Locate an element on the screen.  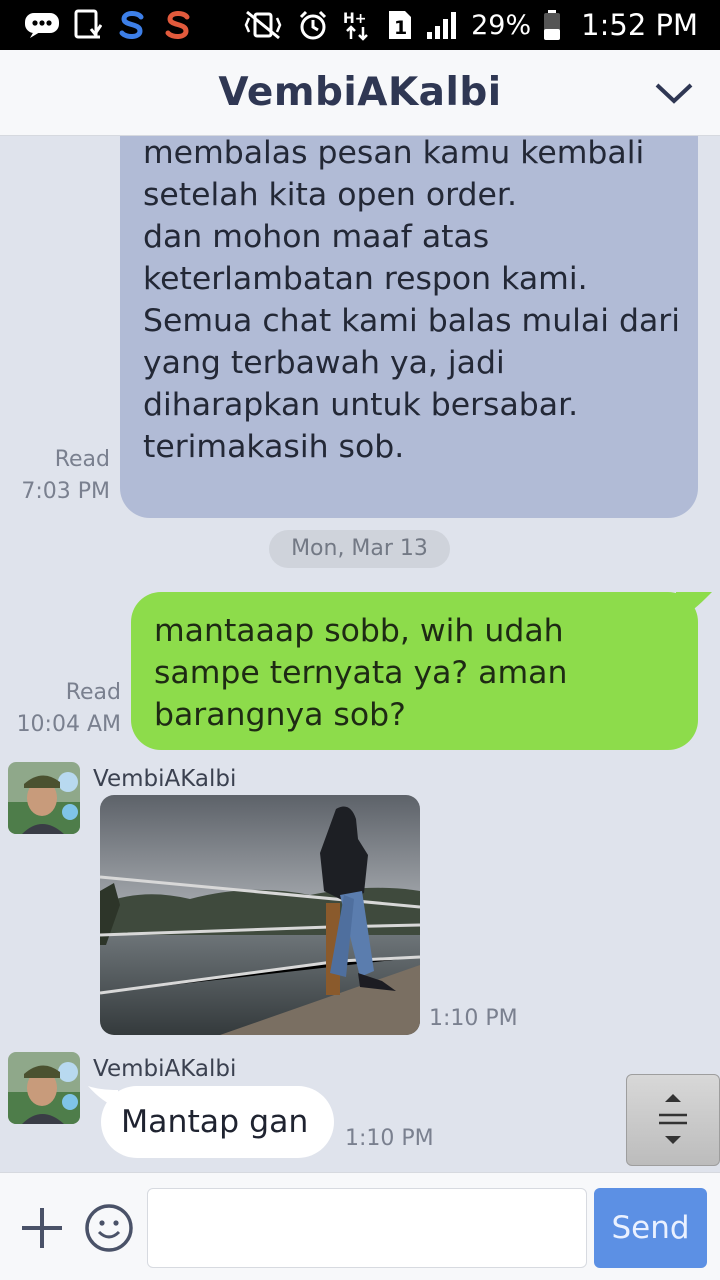
message-meta: Read 10:04 AM is located at coordinates (65, 709).